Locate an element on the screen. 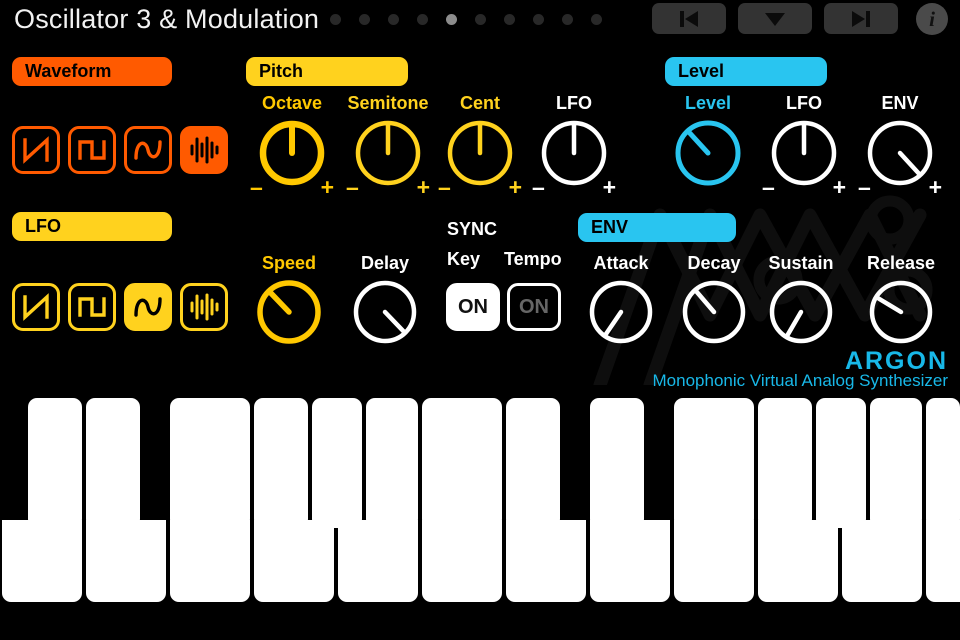  preset-list-button is located at coordinates (775, 18).